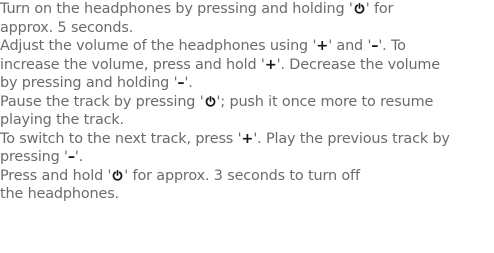 This screenshot has height=253, width=494. I want to click on instruction-line-2: approx. 5 seconds., so click(67, 27).